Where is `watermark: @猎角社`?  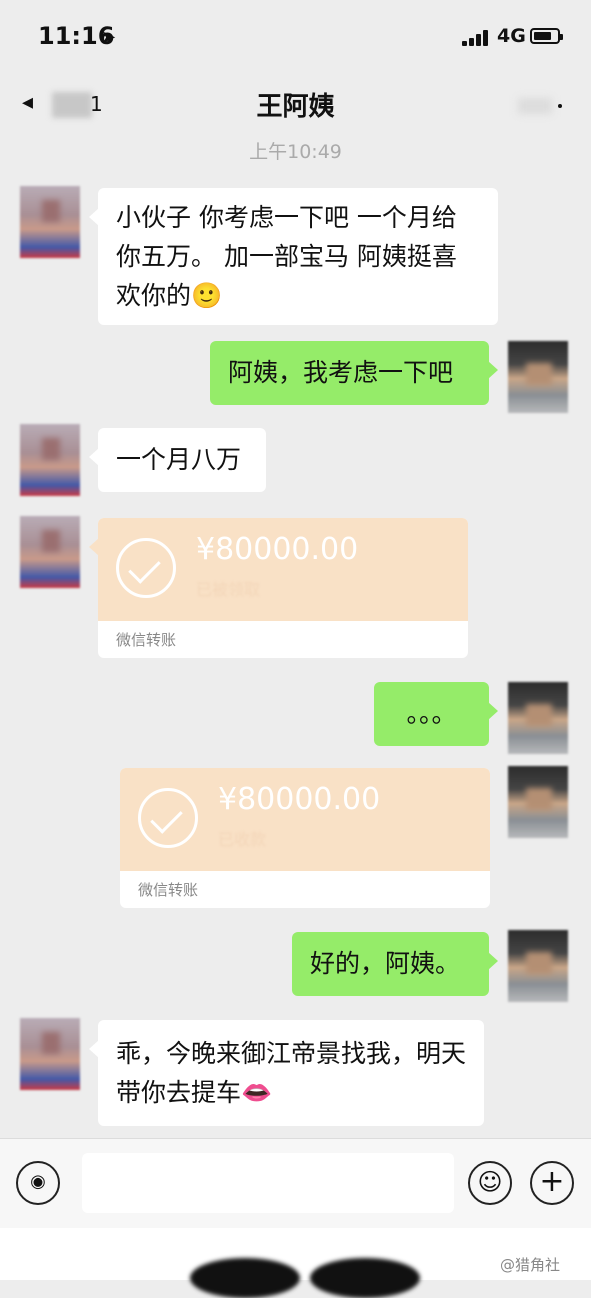 watermark: @猎角社 is located at coordinates (530, 1265).